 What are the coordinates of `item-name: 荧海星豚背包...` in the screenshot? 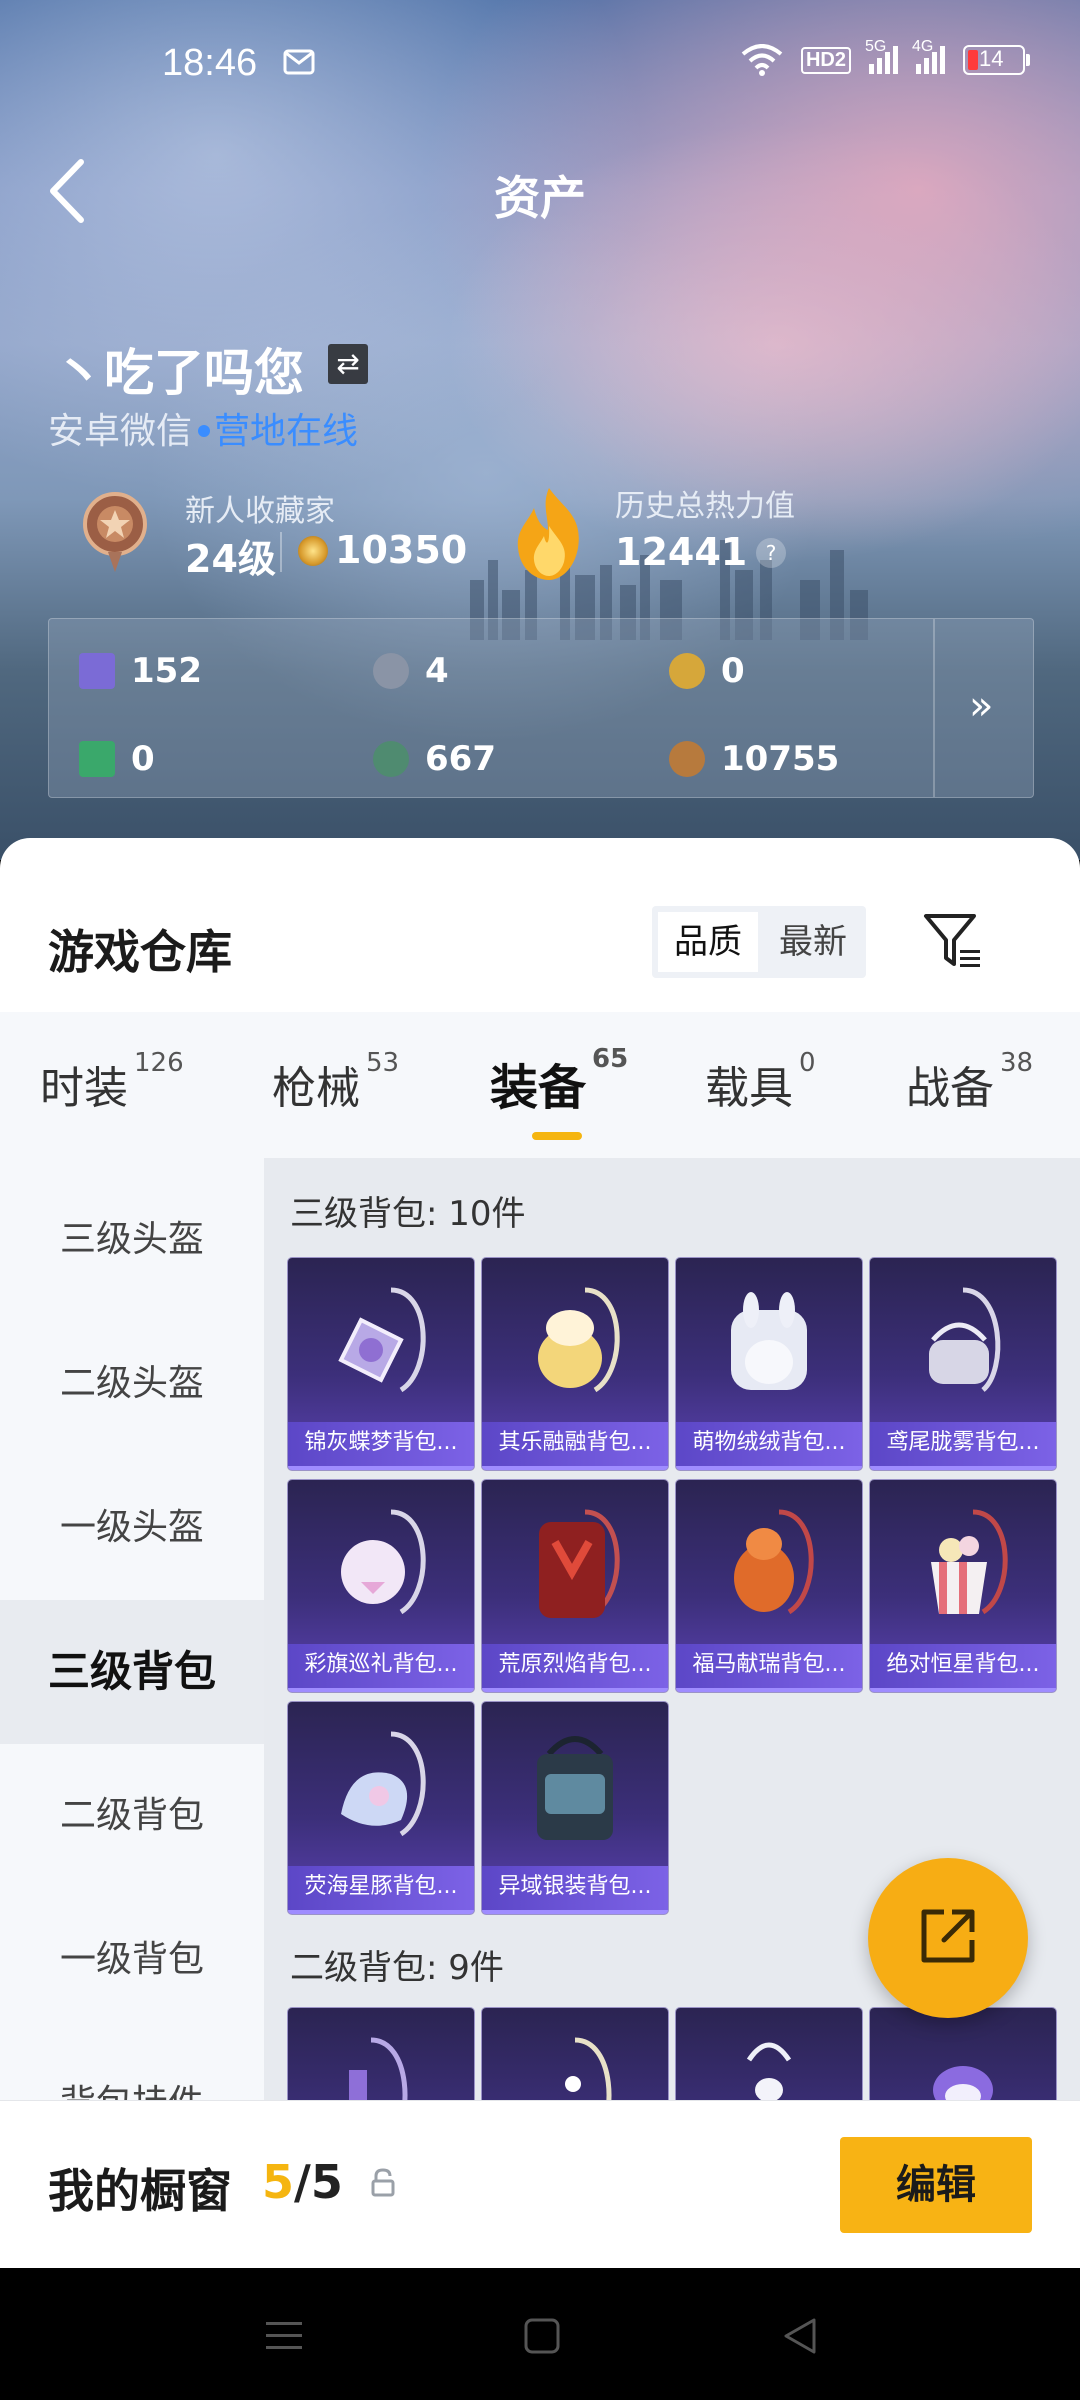 It's located at (381, 1890).